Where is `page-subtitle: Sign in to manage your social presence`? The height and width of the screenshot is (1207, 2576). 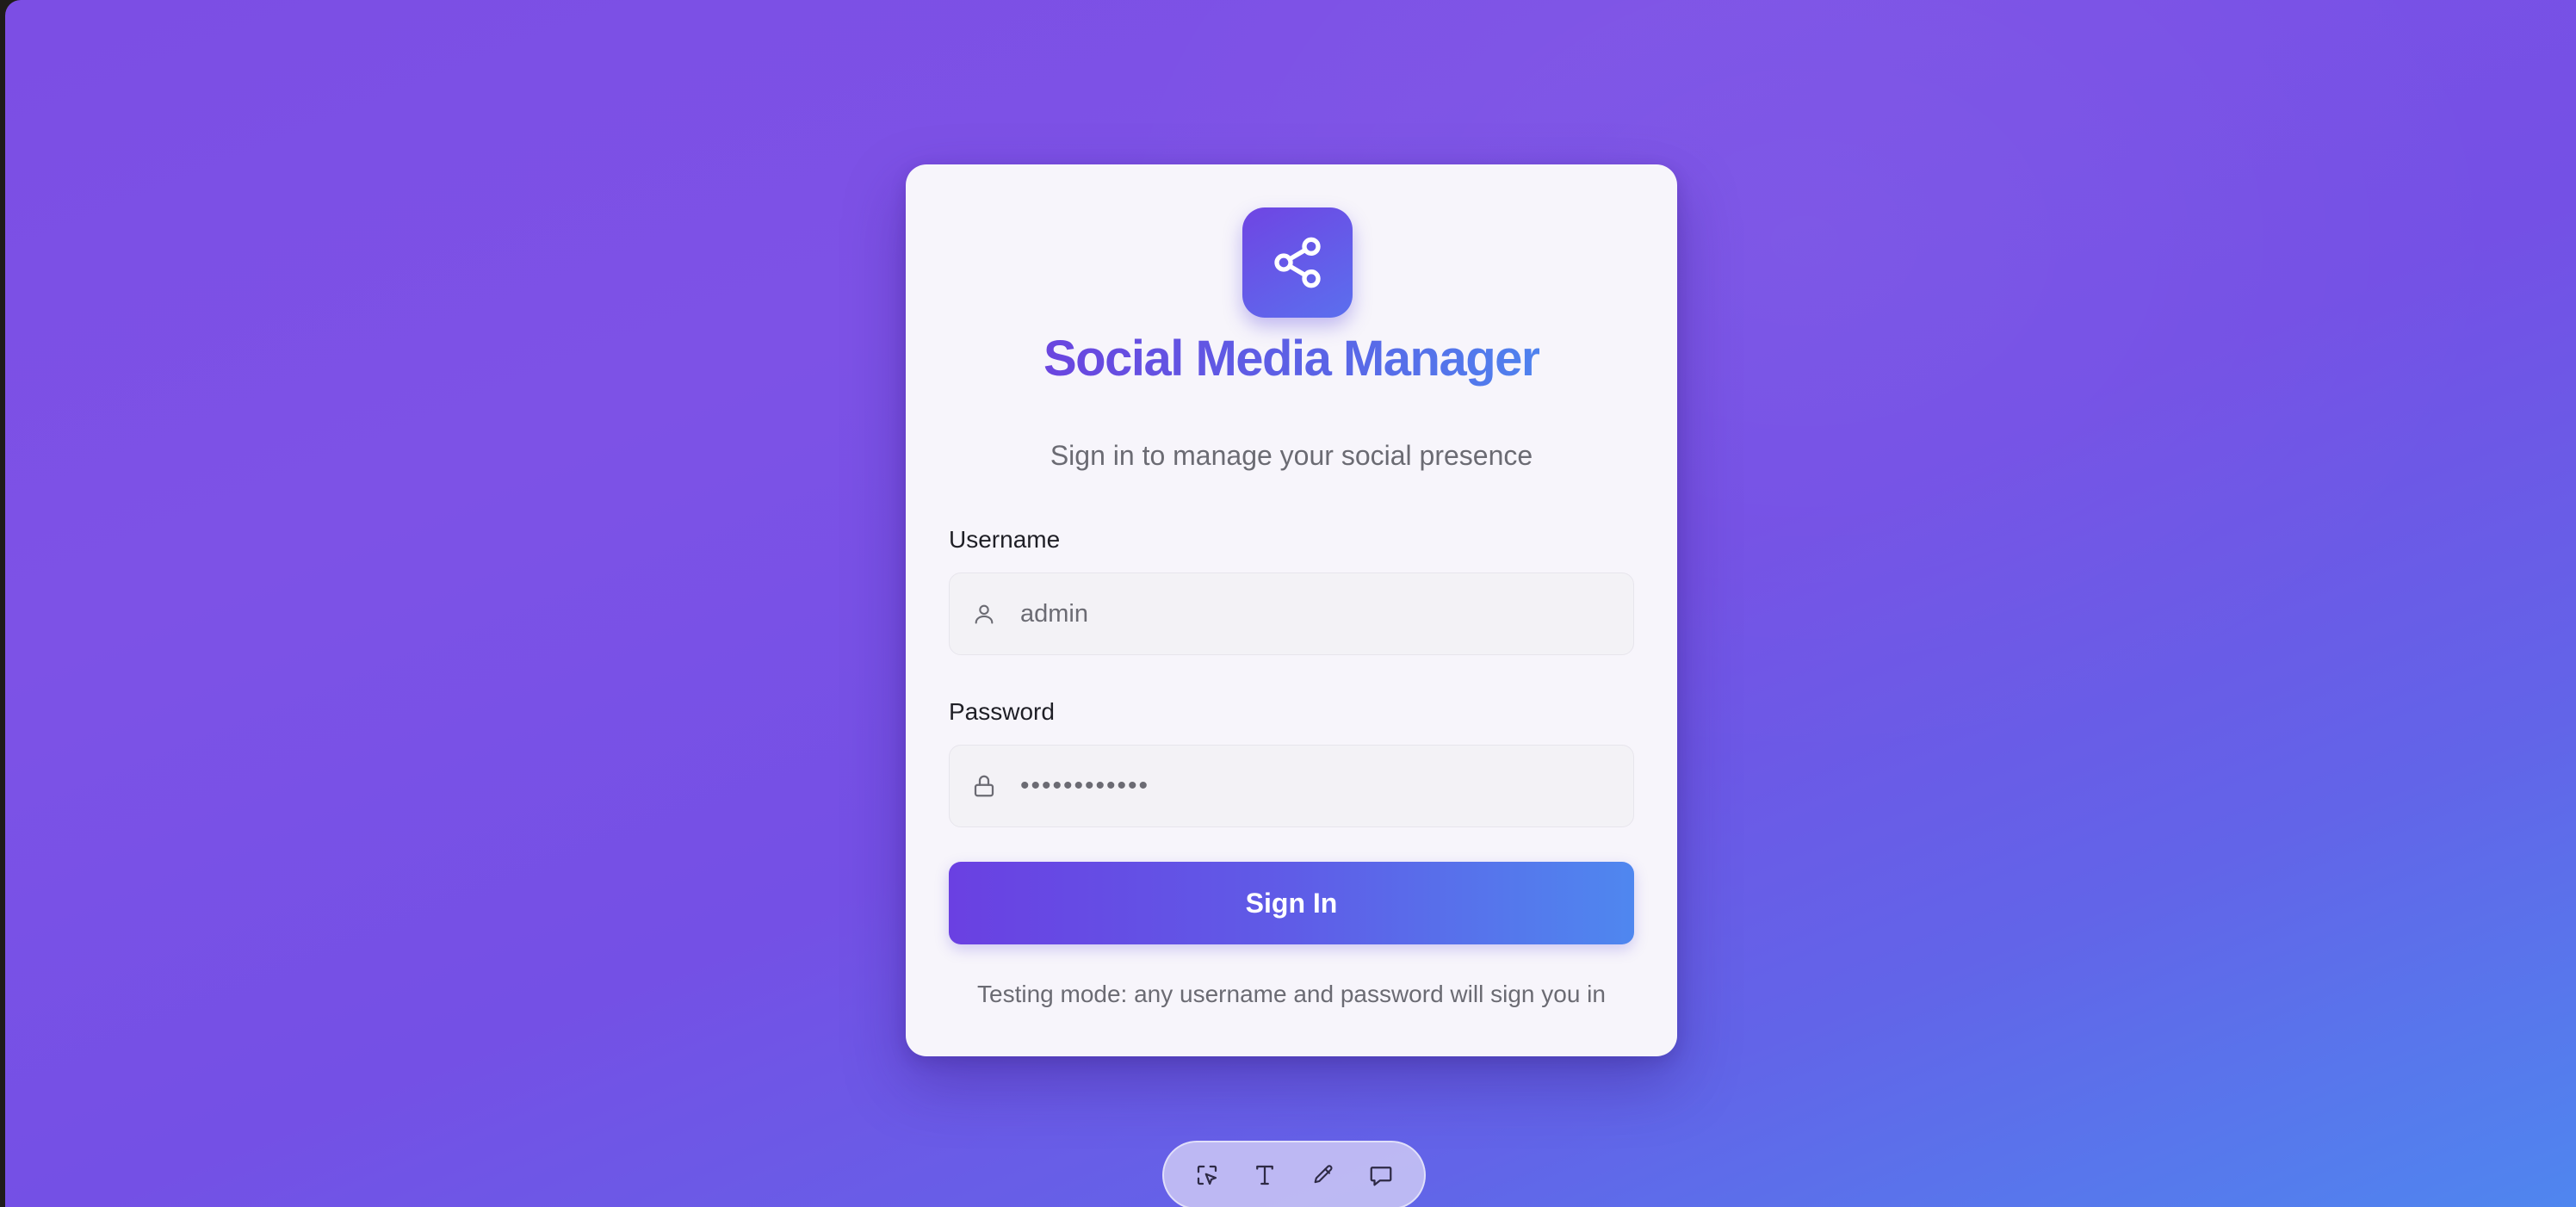
page-subtitle: Sign in to manage your social presence is located at coordinates (1292, 456).